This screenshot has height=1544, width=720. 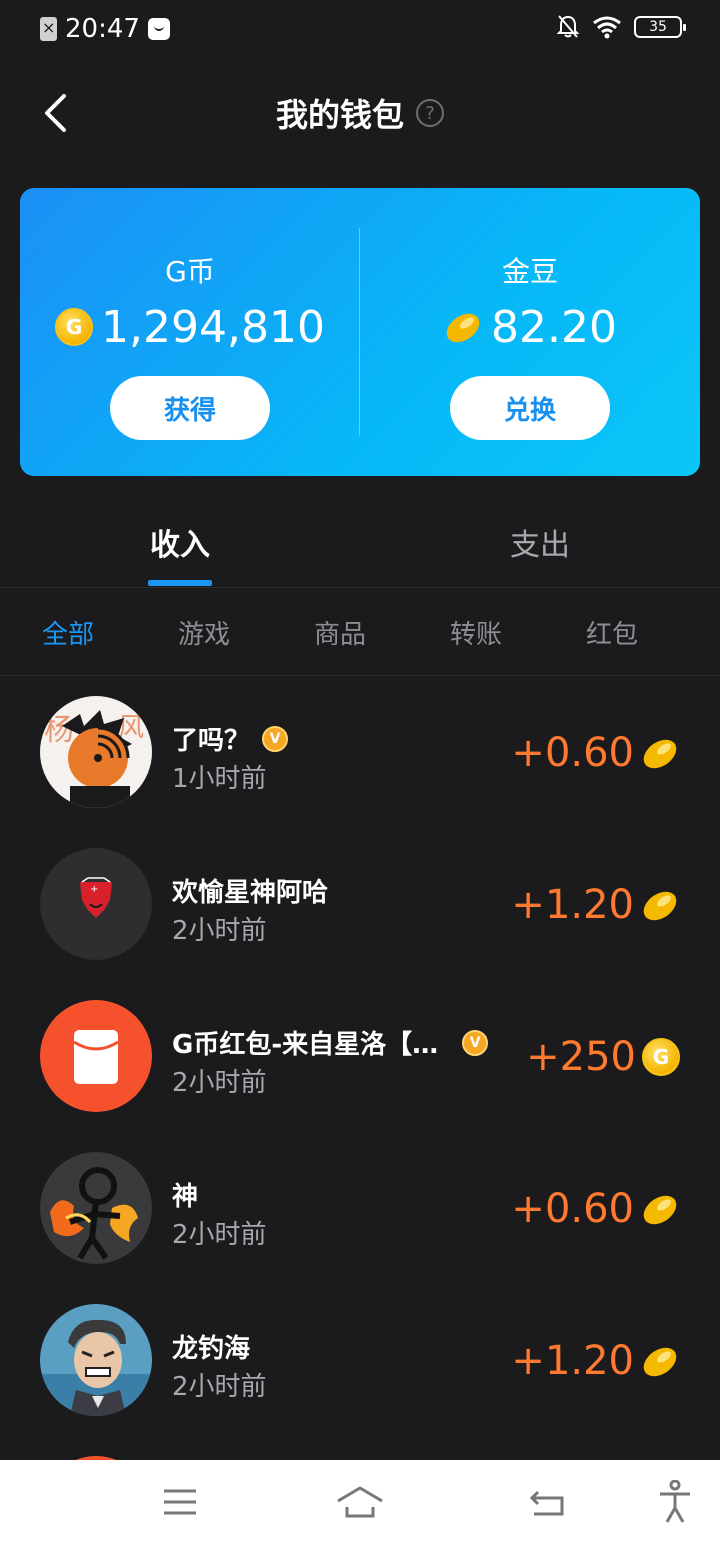 I want to click on tab-indicator, so click(x=180, y=583).